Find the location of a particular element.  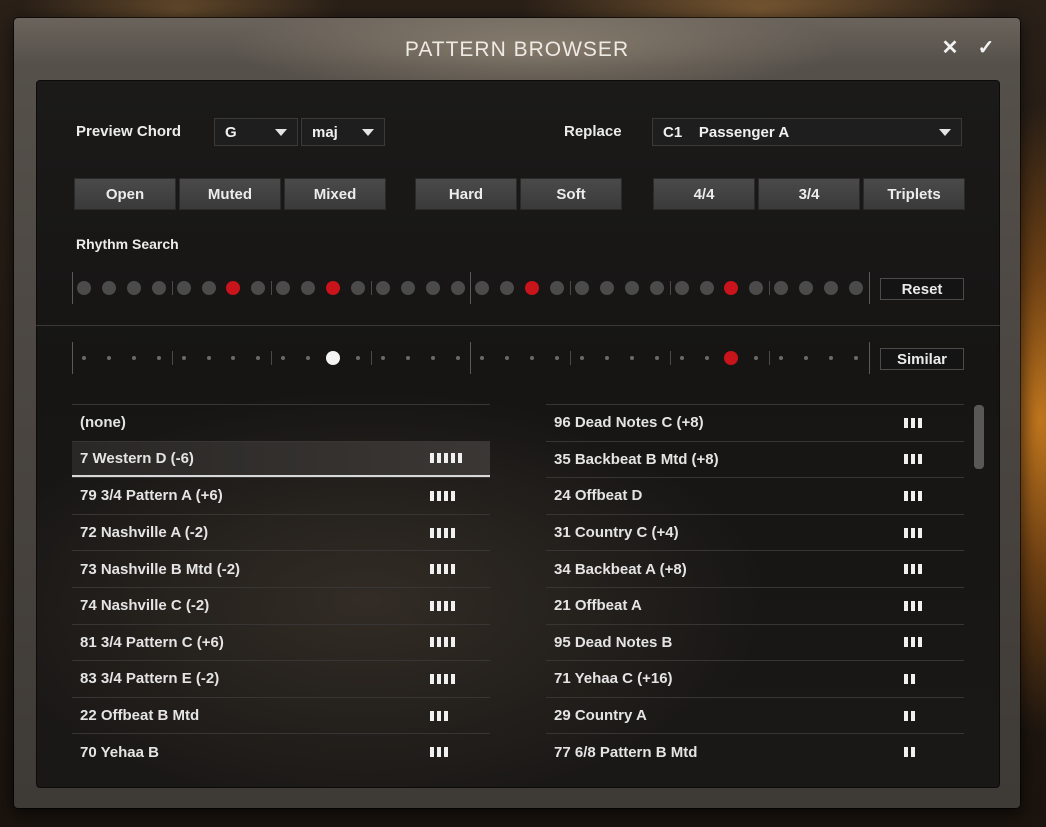

close-icon: ✕ is located at coordinates (950, 48).